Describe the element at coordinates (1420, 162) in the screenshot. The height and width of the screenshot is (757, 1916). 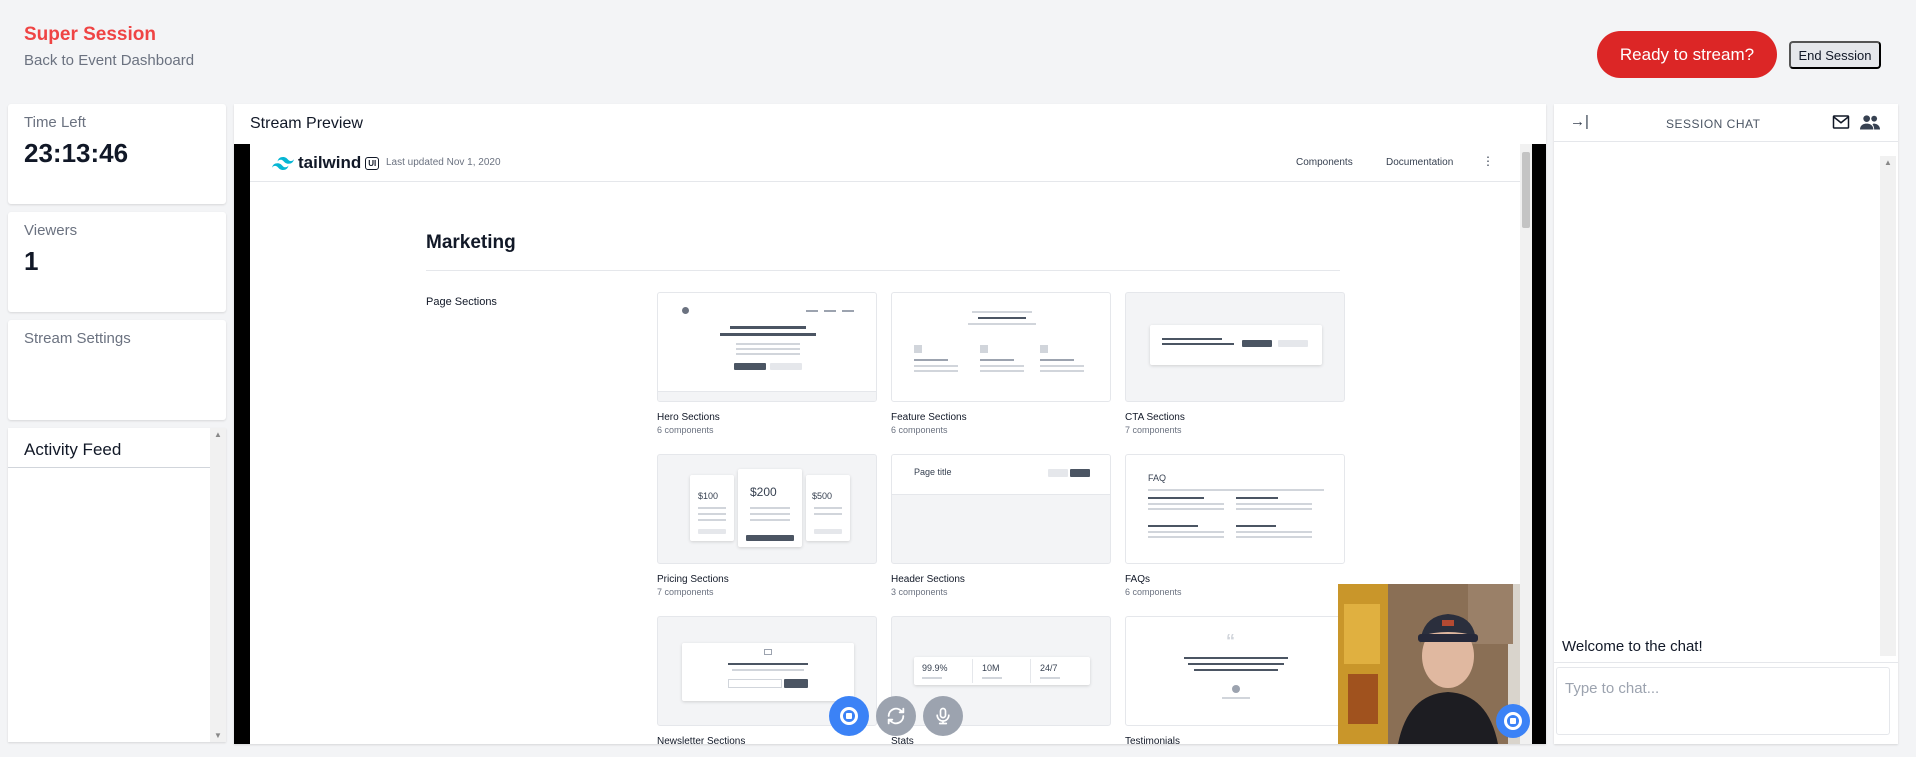
I see `nav-link-documentation: Documentation` at that location.